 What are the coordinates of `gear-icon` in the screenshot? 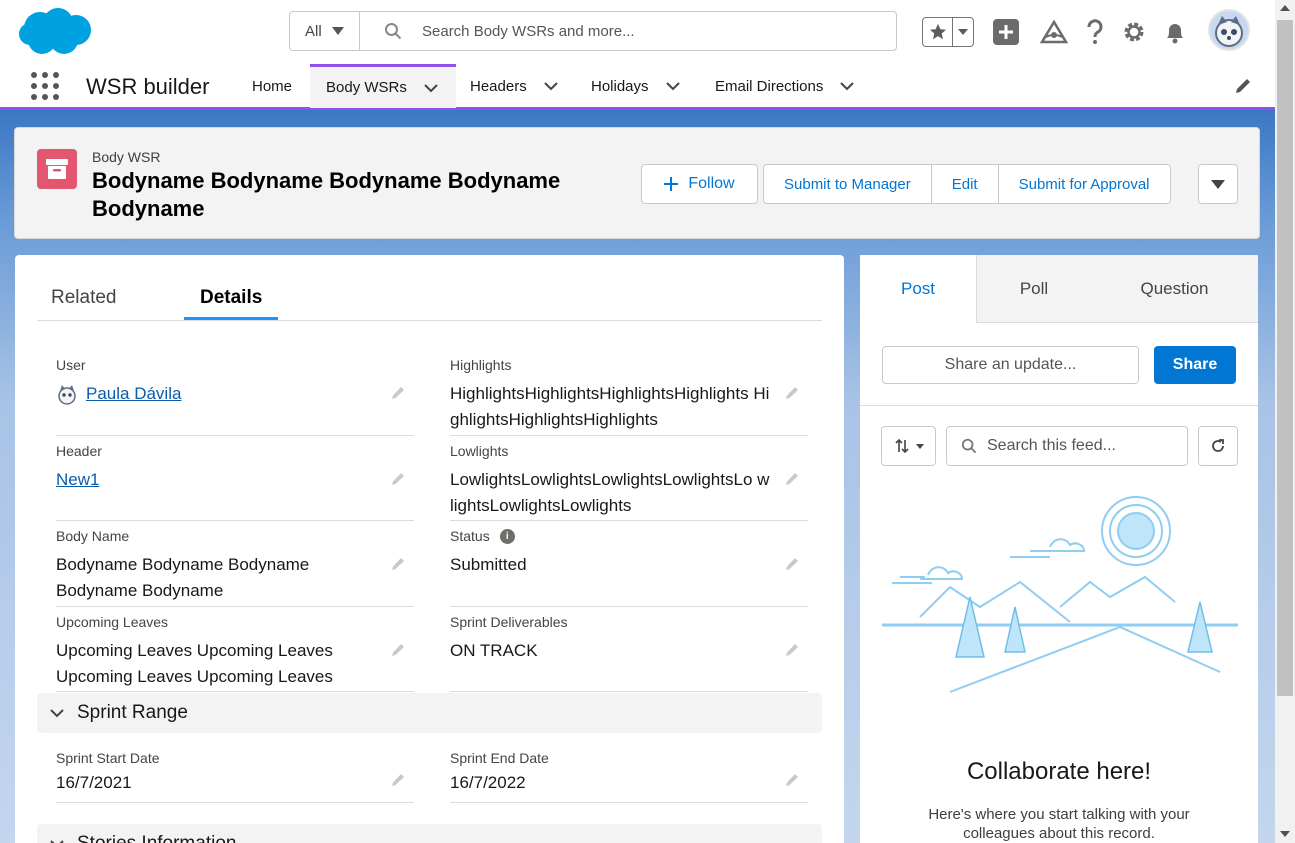 It's located at (1134, 32).